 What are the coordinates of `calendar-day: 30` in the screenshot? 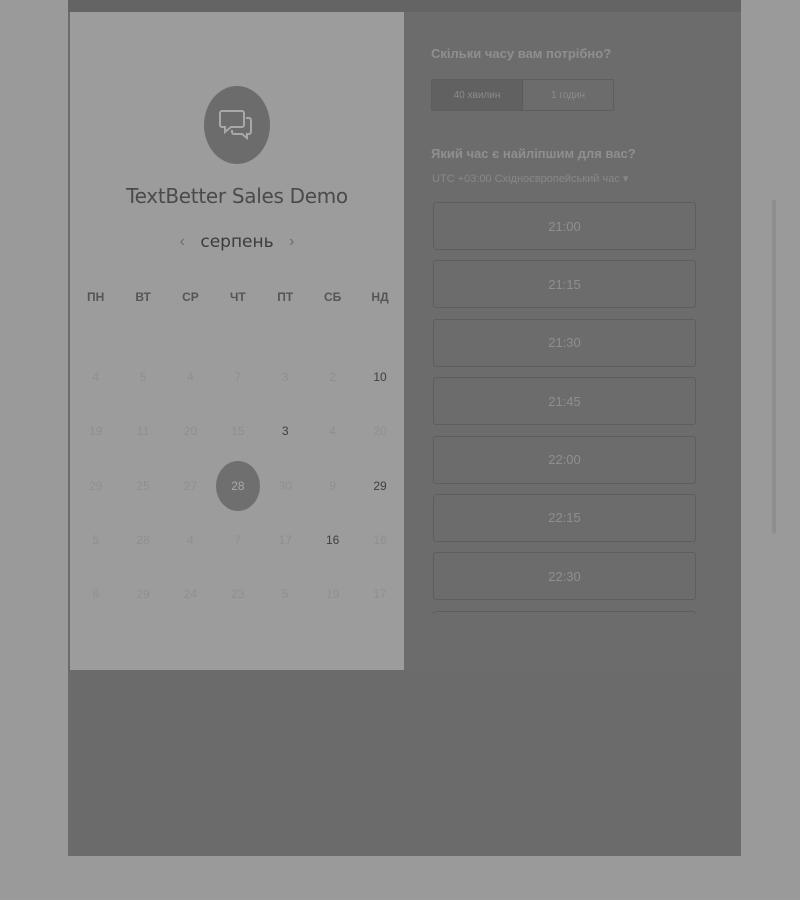 It's located at (285, 486).